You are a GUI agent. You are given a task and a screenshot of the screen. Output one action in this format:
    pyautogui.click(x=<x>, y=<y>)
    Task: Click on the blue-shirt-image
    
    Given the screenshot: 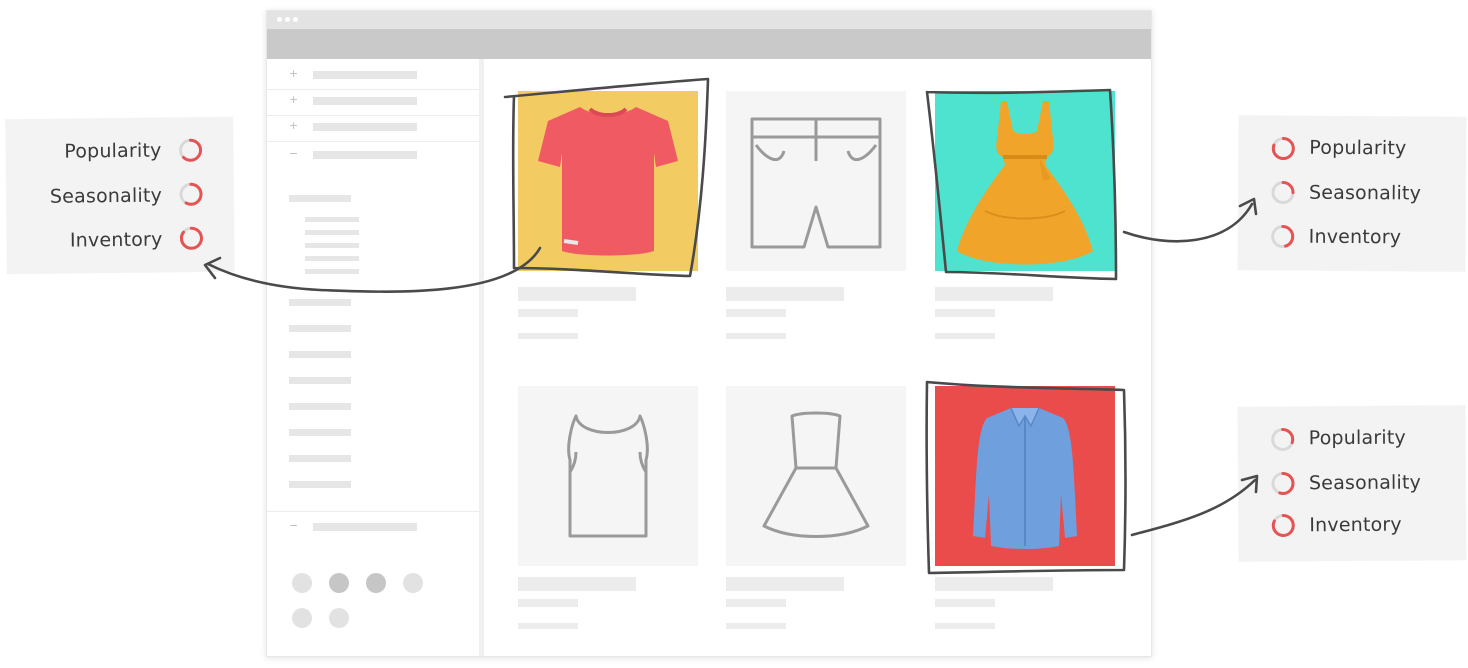 What is the action you would take?
    pyautogui.click(x=1025, y=478)
    